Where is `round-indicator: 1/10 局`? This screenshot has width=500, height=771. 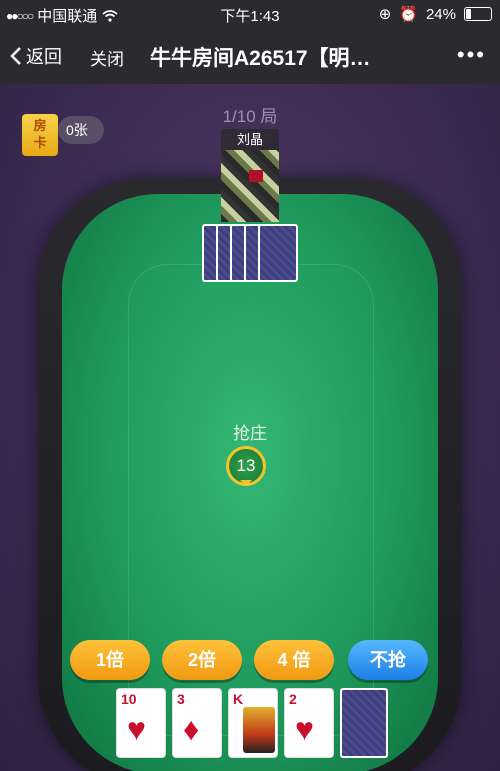
round-indicator: 1/10 局 is located at coordinates (250, 116).